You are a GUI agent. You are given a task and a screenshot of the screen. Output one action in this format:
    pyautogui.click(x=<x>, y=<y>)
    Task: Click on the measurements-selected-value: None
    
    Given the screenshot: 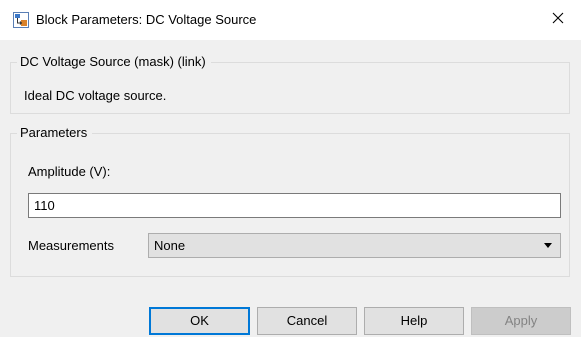 What is the action you would take?
    pyautogui.click(x=170, y=245)
    